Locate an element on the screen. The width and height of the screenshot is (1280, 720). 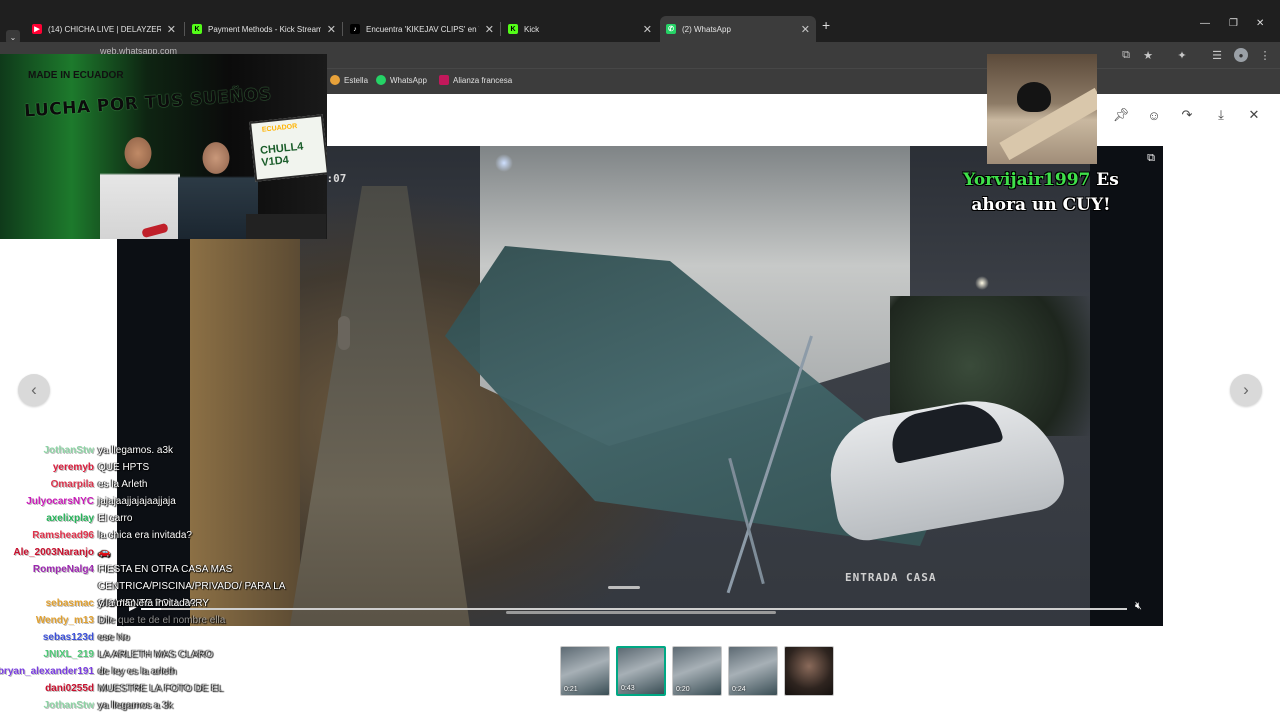
chat-text: El carro is located at coordinates (115, 518).